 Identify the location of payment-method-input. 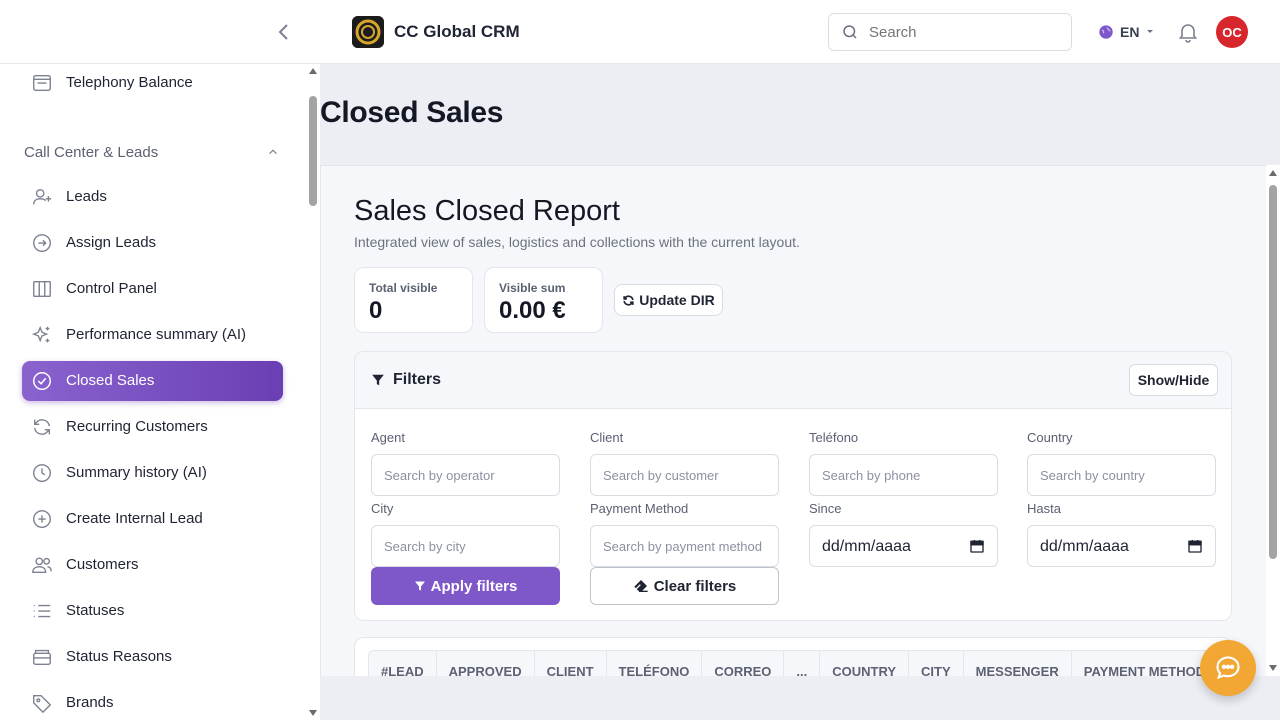
(684, 546).